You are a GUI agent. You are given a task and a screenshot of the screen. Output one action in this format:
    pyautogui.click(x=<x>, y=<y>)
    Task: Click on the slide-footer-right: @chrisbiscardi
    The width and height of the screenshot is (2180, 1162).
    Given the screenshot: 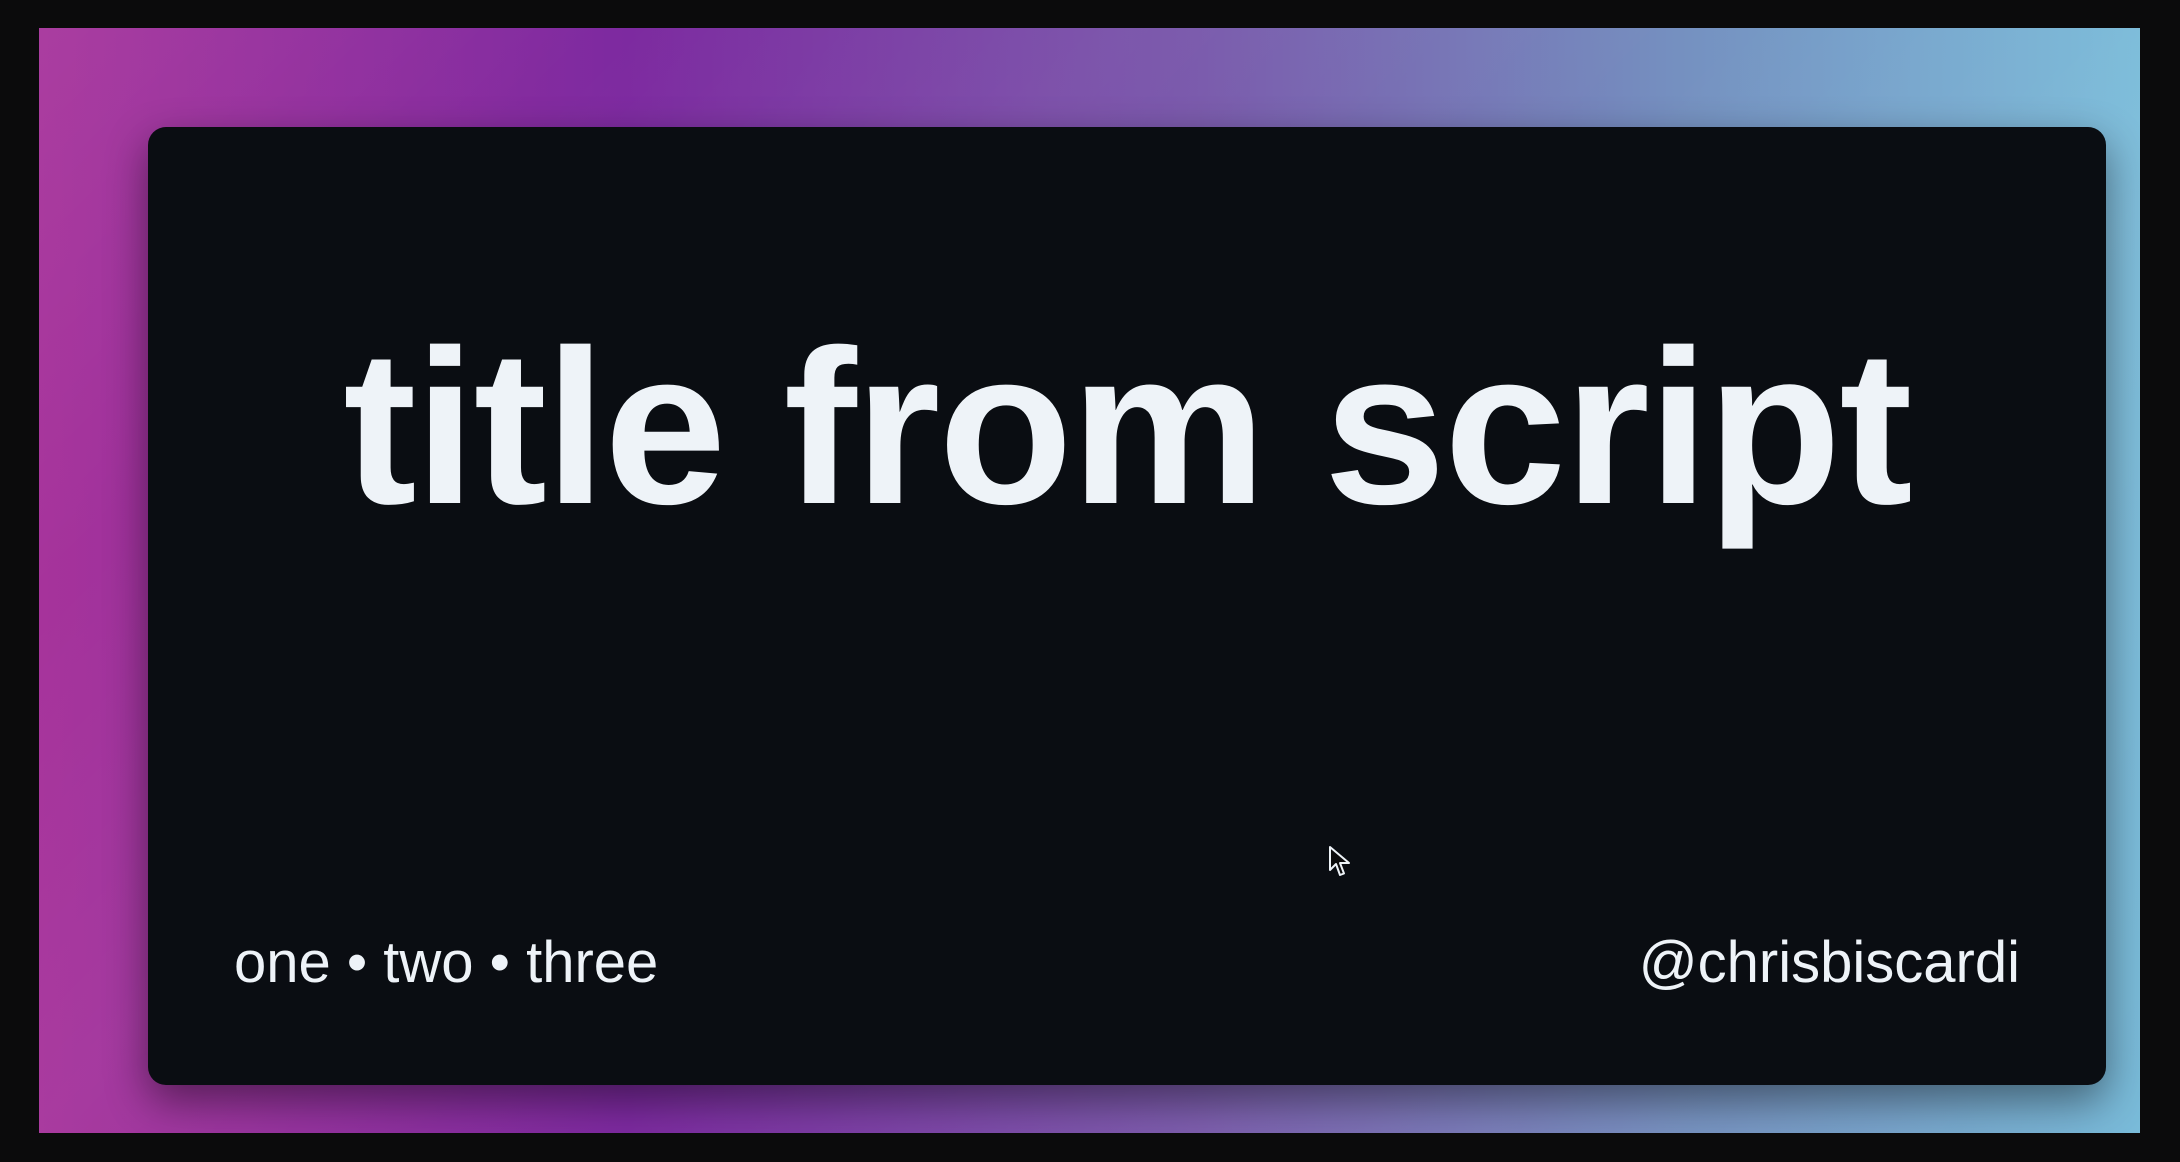 What is the action you would take?
    pyautogui.click(x=1829, y=962)
    